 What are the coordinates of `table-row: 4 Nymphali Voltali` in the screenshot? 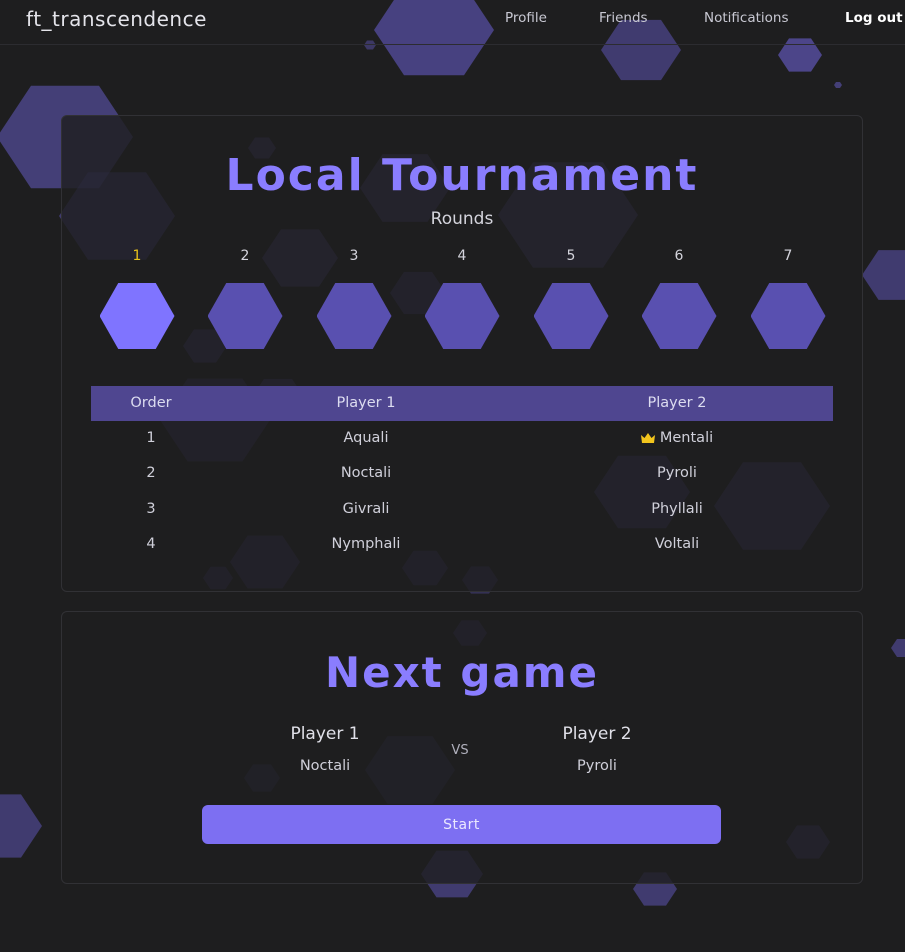 It's located at (462, 544).